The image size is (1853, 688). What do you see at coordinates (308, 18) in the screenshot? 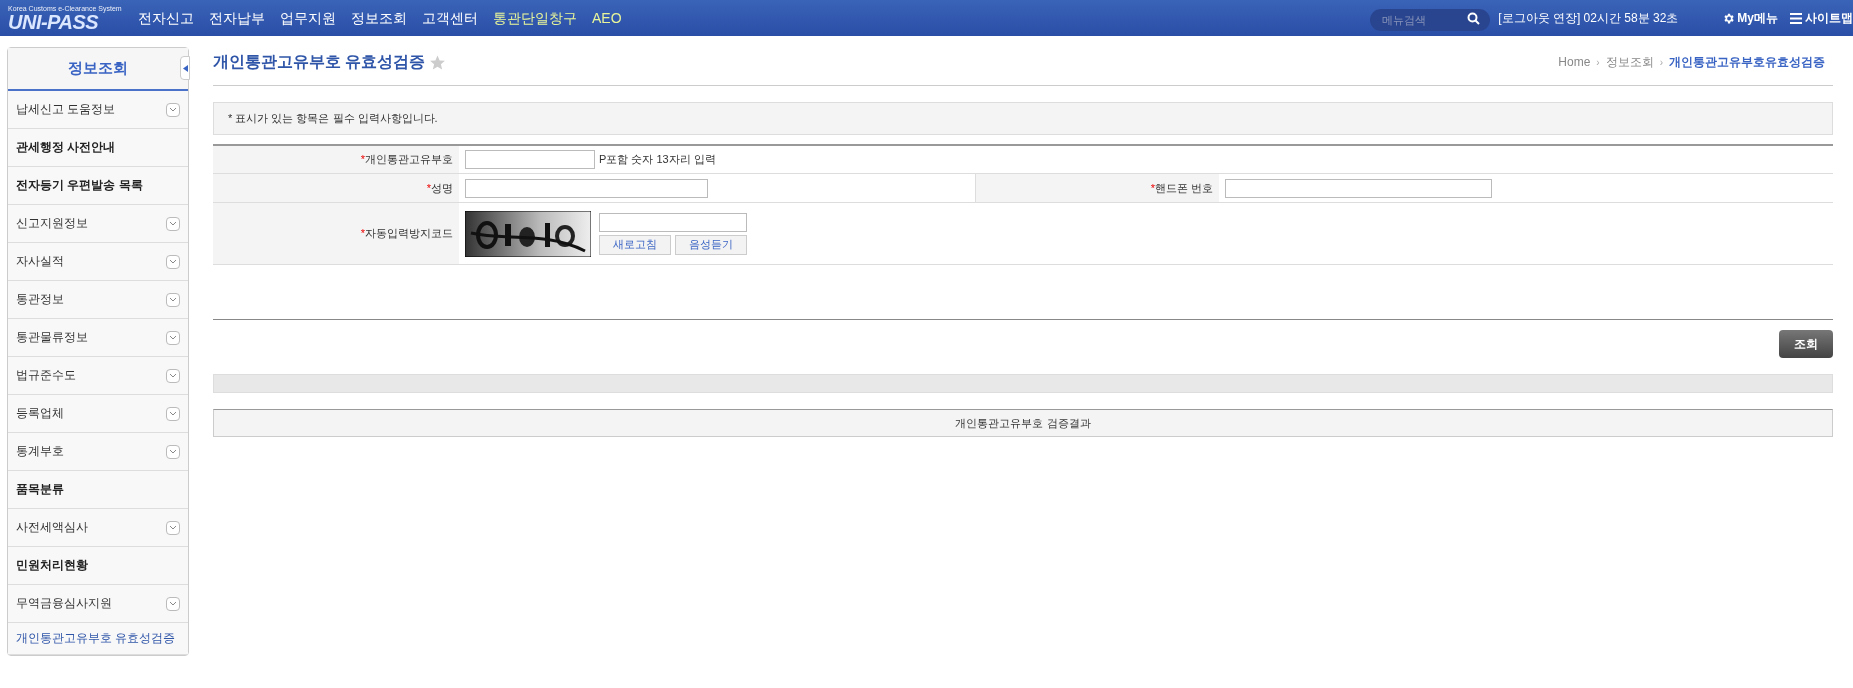
I see `nav-link: 업무지원` at bounding box center [308, 18].